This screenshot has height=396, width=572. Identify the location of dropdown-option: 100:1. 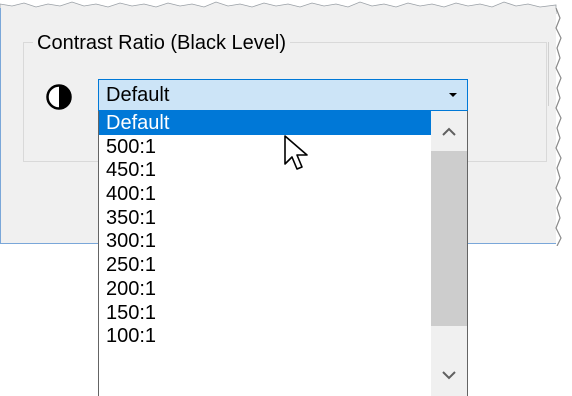
(265, 336).